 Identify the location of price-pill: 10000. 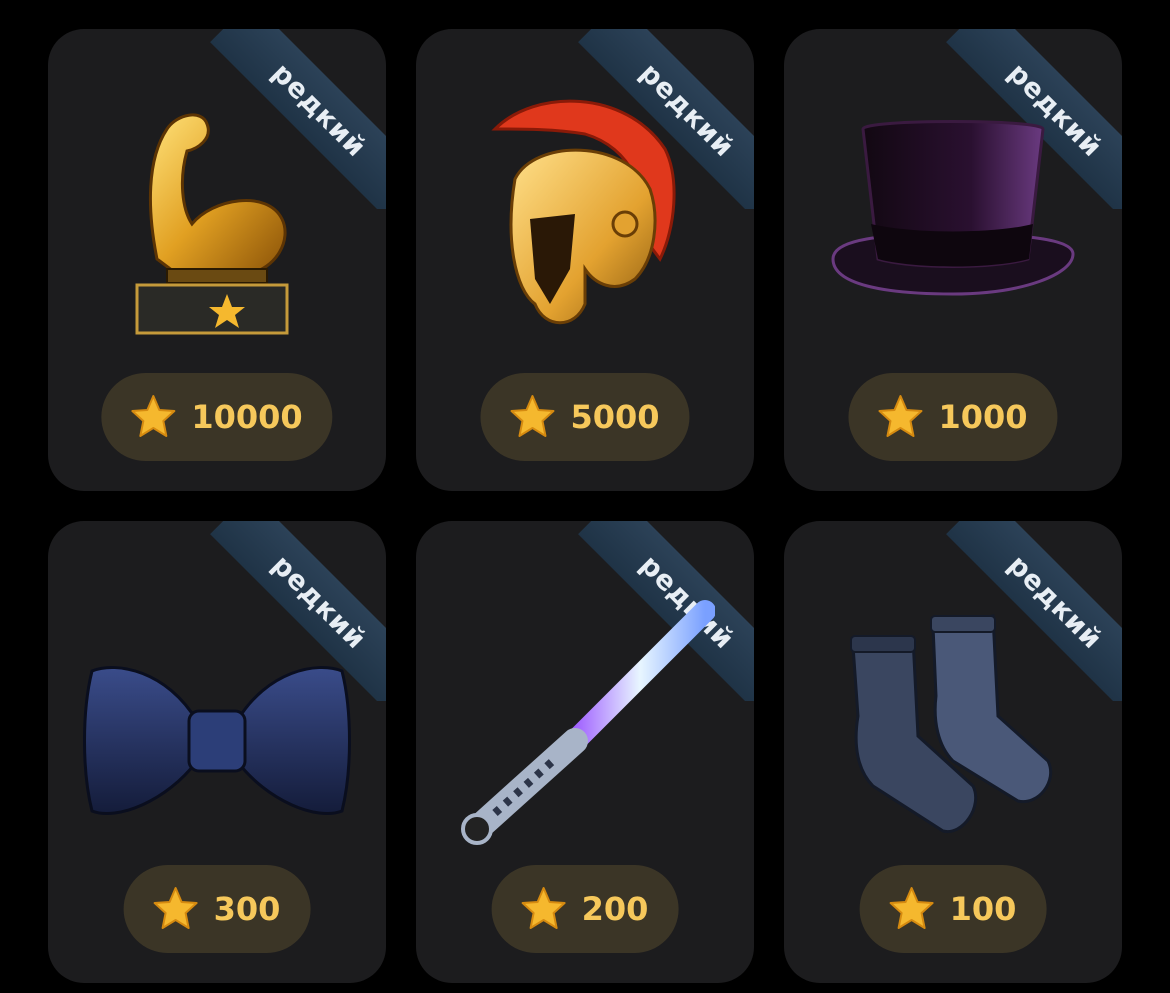
(217, 417).